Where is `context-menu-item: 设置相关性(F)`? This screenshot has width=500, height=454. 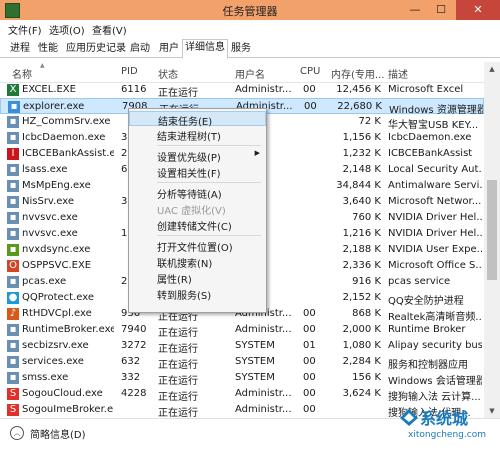
context-menu-item: 设置相关性(F) is located at coordinates (197, 172).